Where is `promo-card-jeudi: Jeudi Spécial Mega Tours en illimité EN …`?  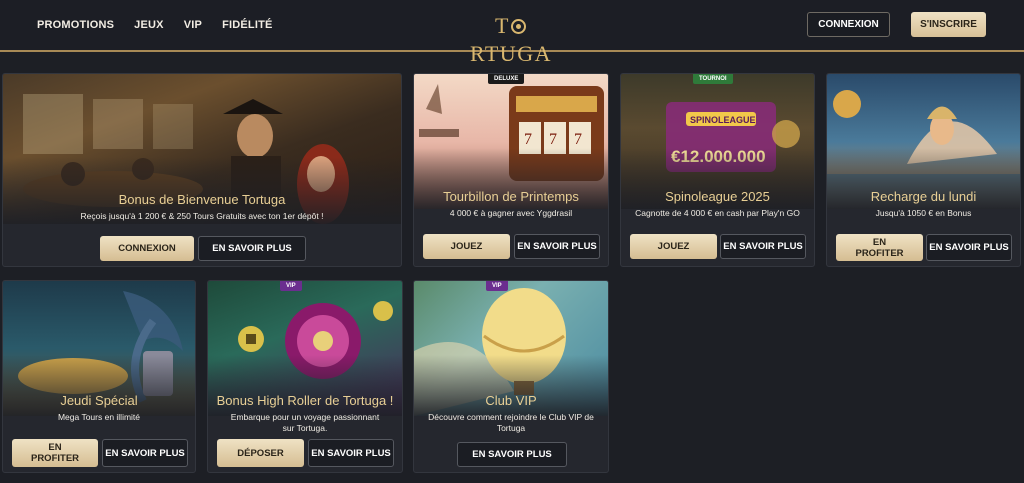
promo-card-jeudi: Jeudi Spécial Mega Tours en illimité EN … is located at coordinates (99, 376).